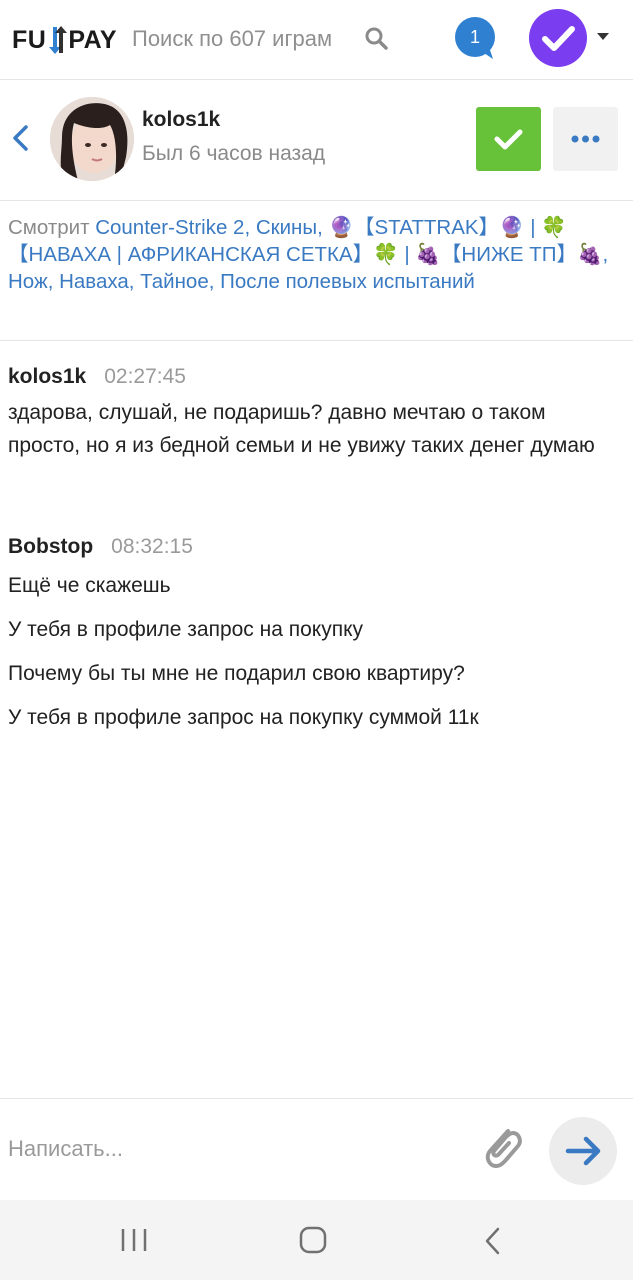  I want to click on search-icon, so click(377, 39).